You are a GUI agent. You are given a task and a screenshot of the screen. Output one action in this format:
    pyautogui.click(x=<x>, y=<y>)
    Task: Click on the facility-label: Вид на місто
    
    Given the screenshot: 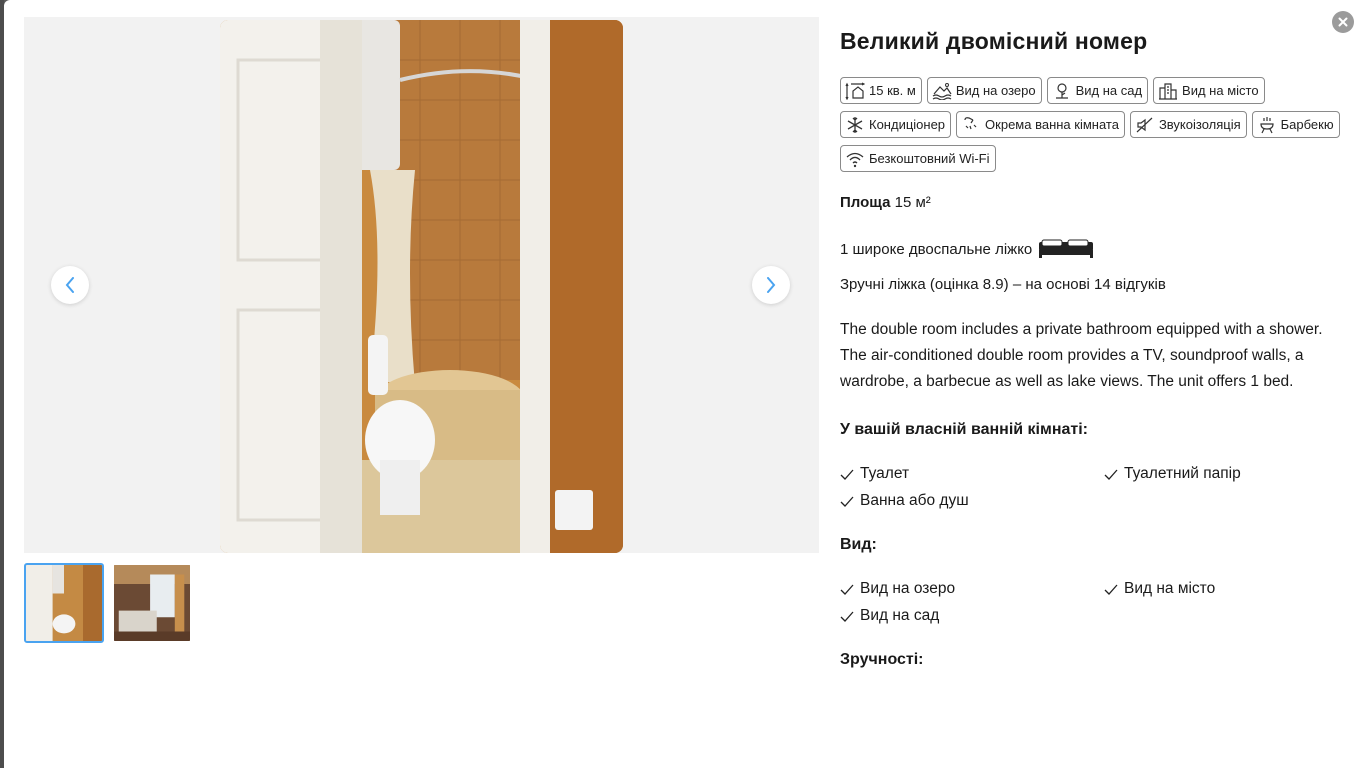 What is the action you would take?
    pyautogui.click(x=1220, y=90)
    